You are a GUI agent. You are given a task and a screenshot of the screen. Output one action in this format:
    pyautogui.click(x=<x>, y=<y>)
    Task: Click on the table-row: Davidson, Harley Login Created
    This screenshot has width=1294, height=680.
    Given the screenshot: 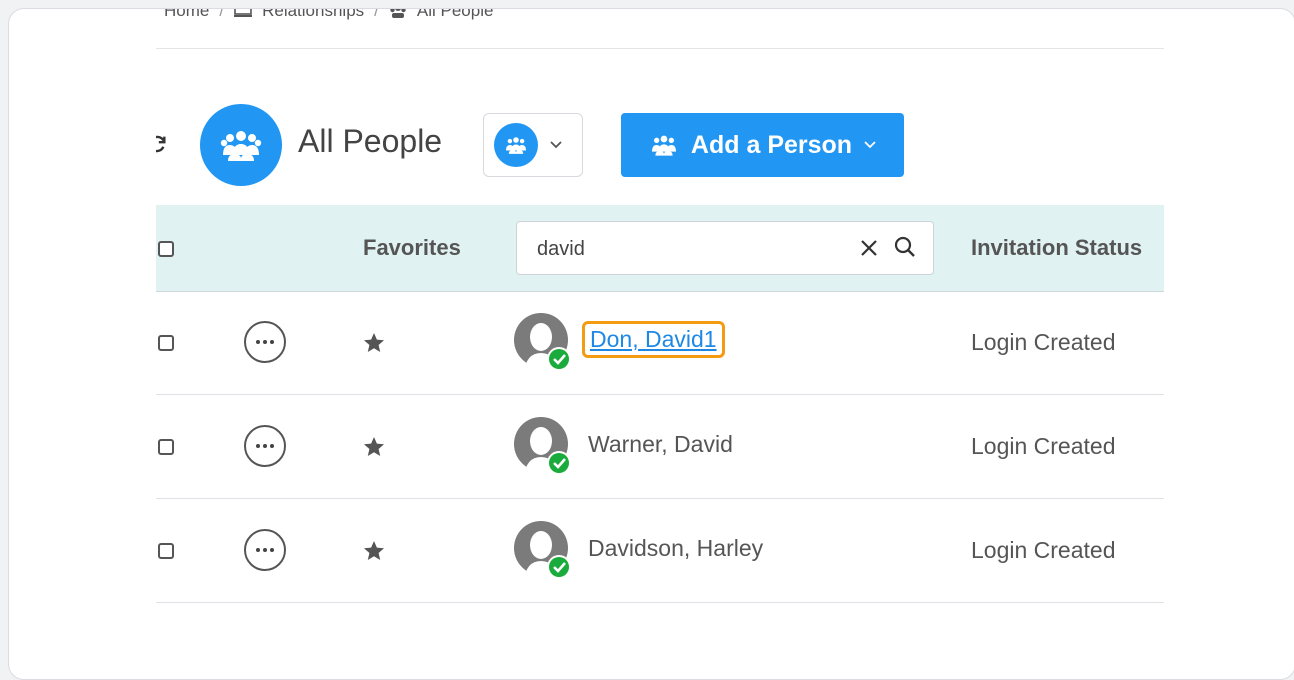 What is the action you would take?
    pyautogui.click(x=660, y=551)
    